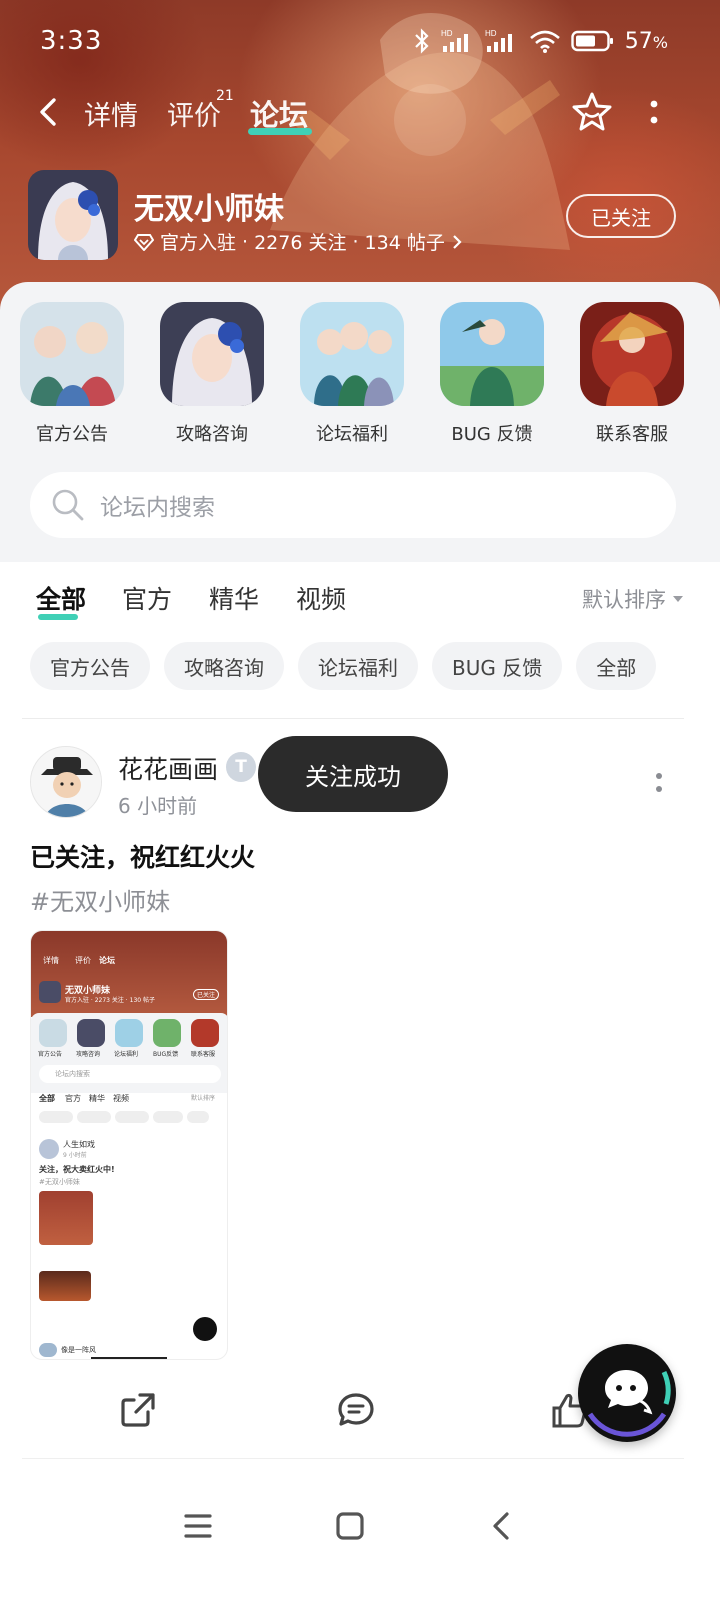 The image size is (720, 1600). I want to click on filter-tab-video: 视频, so click(321, 598).